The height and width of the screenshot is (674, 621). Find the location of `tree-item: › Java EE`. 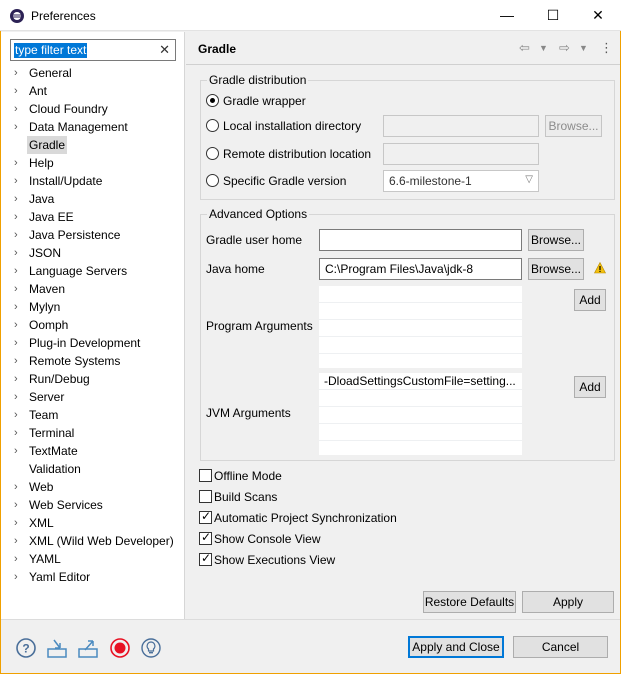

tree-item: › Java EE is located at coordinates (93, 217).